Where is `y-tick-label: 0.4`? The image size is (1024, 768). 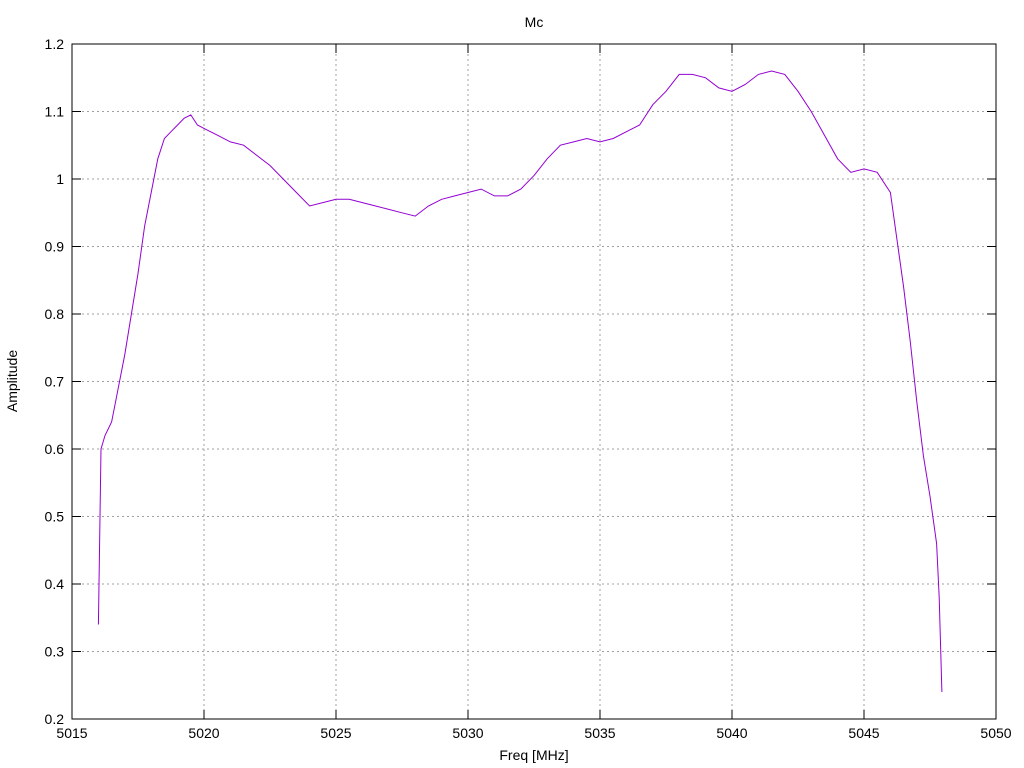
y-tick-label: 0.4 is located at coordinates (55, 584).